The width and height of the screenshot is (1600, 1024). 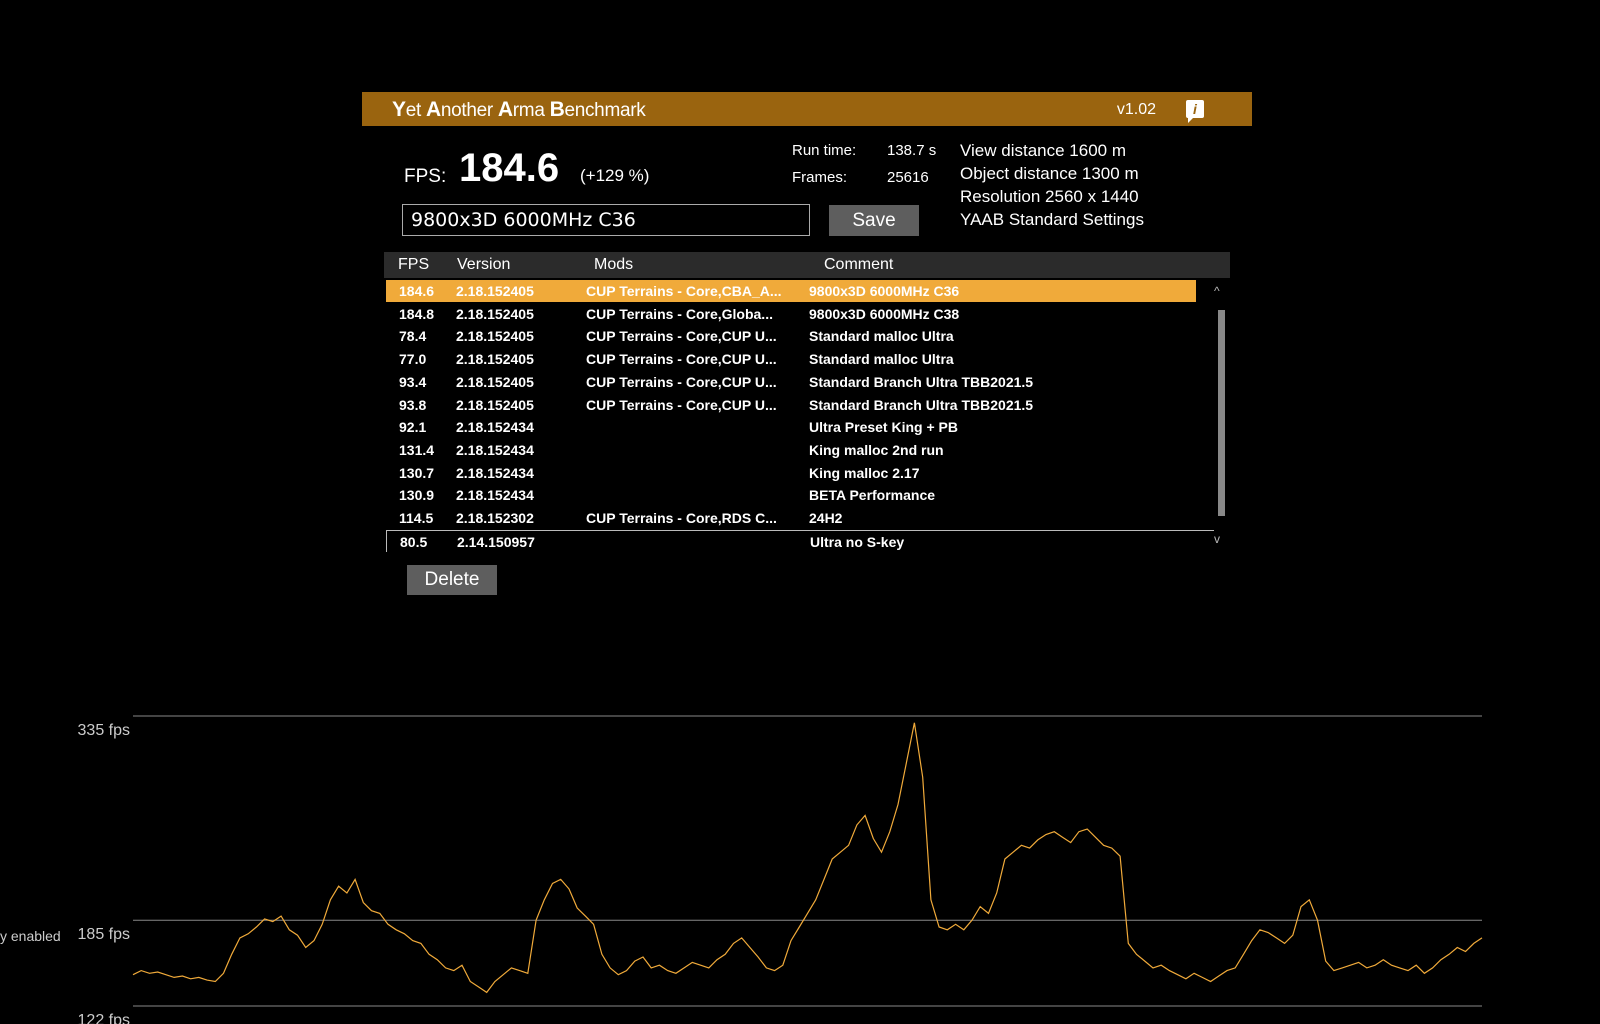 I want to click on title-part: et, so click(x=415, y=110).